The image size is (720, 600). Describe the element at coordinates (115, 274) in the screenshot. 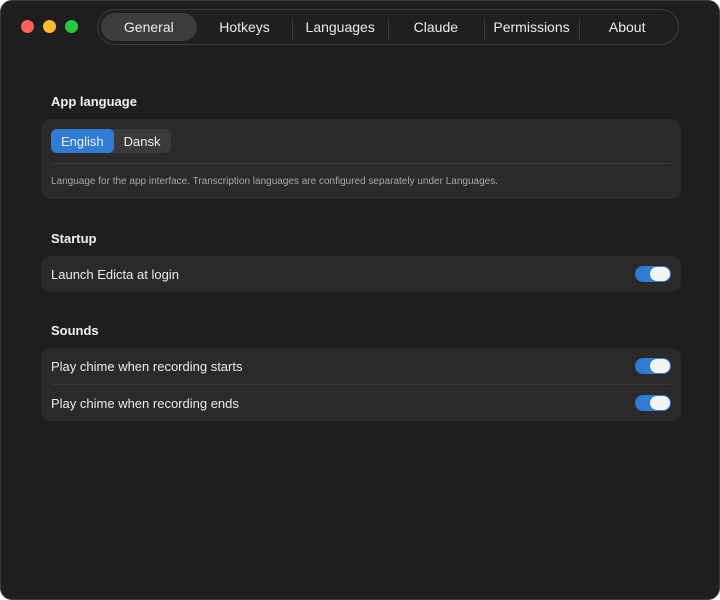

I see `launch-at-login-label: Launch Edicta at login` at that location.